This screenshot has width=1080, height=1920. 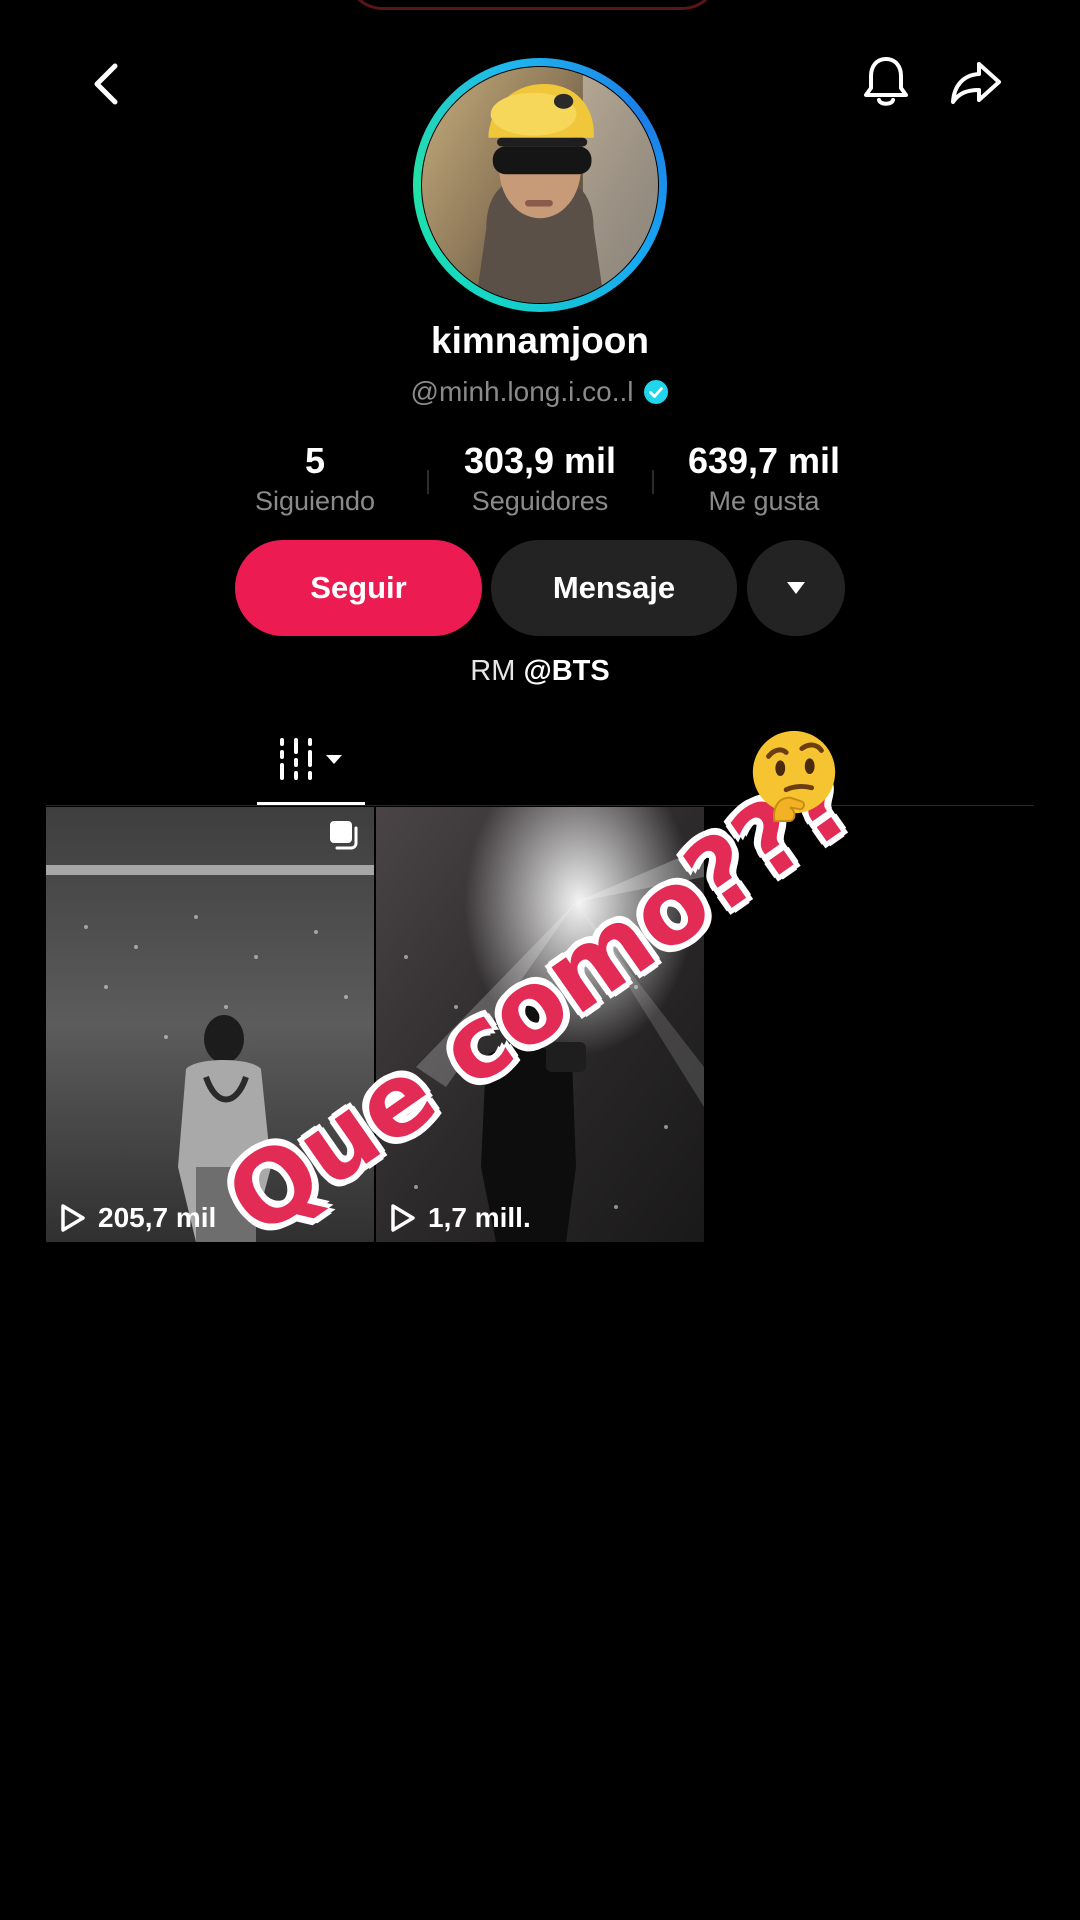 I want to click on stat-label: Me gusta, so click(x=764, y=501).